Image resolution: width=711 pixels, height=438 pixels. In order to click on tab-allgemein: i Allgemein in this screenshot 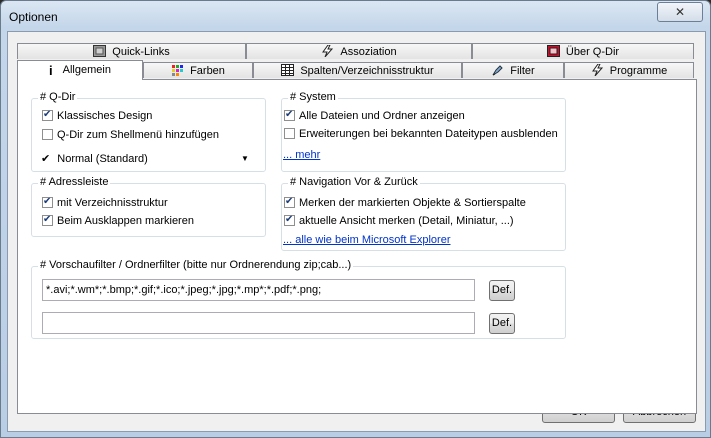, I will do `click(80, 70)`.